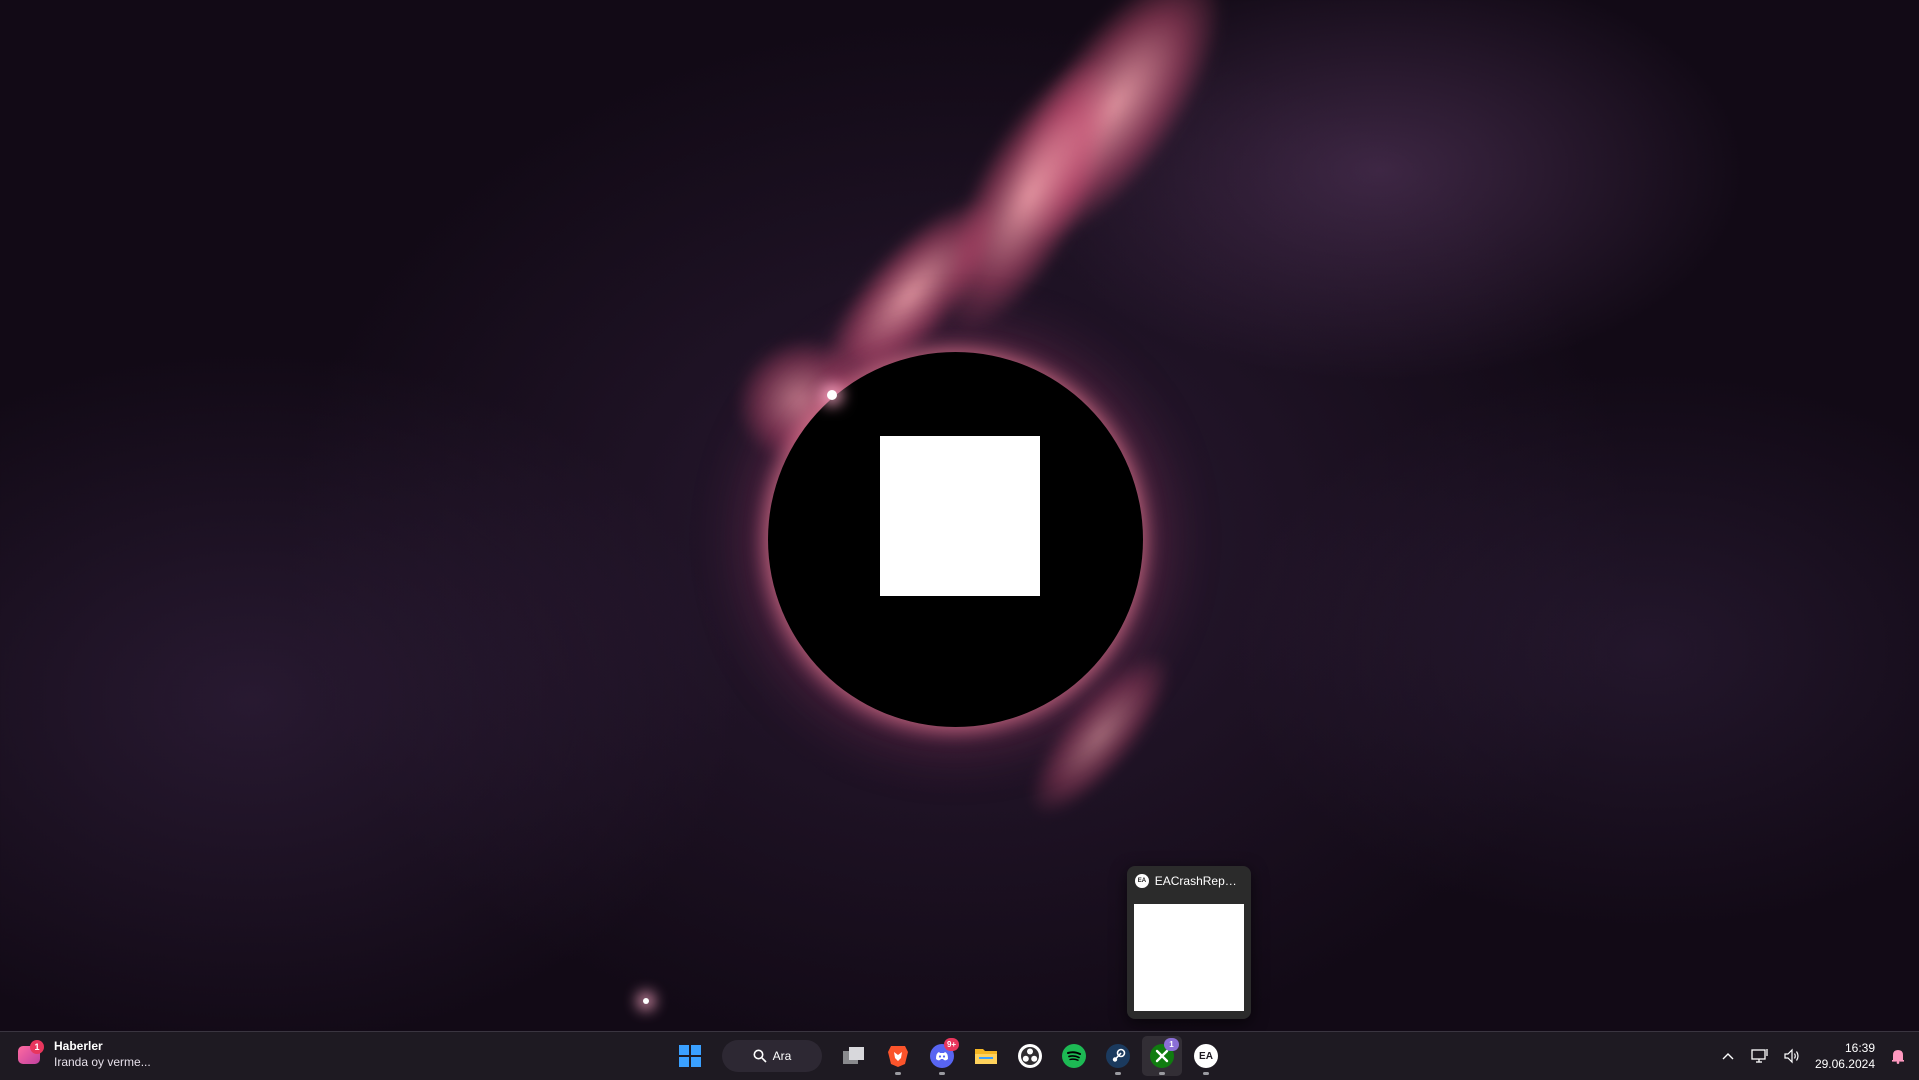 This screenshot has width=1919, height=1080. I want to click on network-button, so click(1760, 1056).